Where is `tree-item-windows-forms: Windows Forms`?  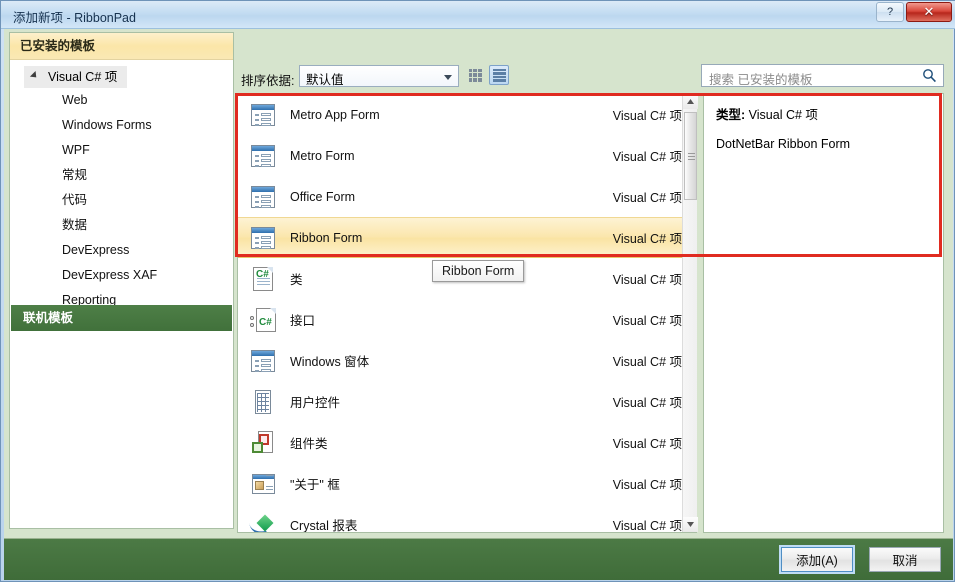 tree-item-windows-forms: Windows Forms is located at coordinates (121, 125).